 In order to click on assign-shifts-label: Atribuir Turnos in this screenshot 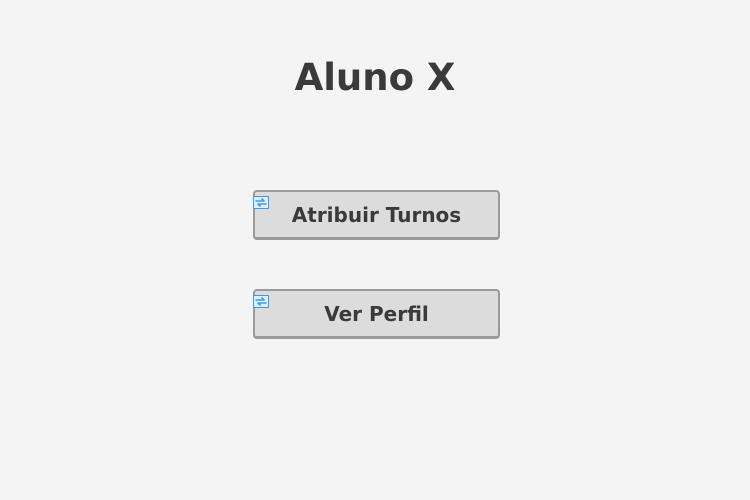, I will do `click(376, 214)`.